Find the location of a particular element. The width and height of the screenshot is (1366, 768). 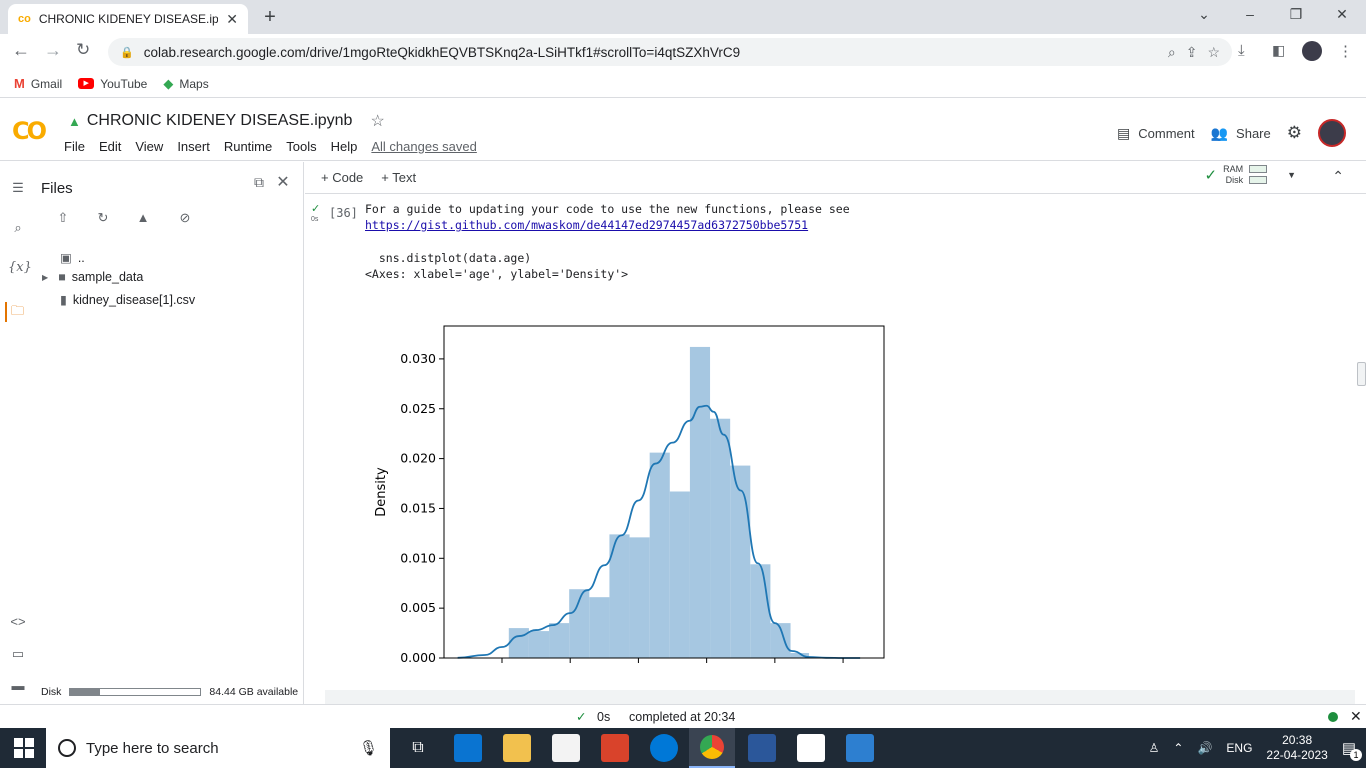

file-tree-item: ▮ kidney_disease[1].csv is located at coordinates (127, 300).